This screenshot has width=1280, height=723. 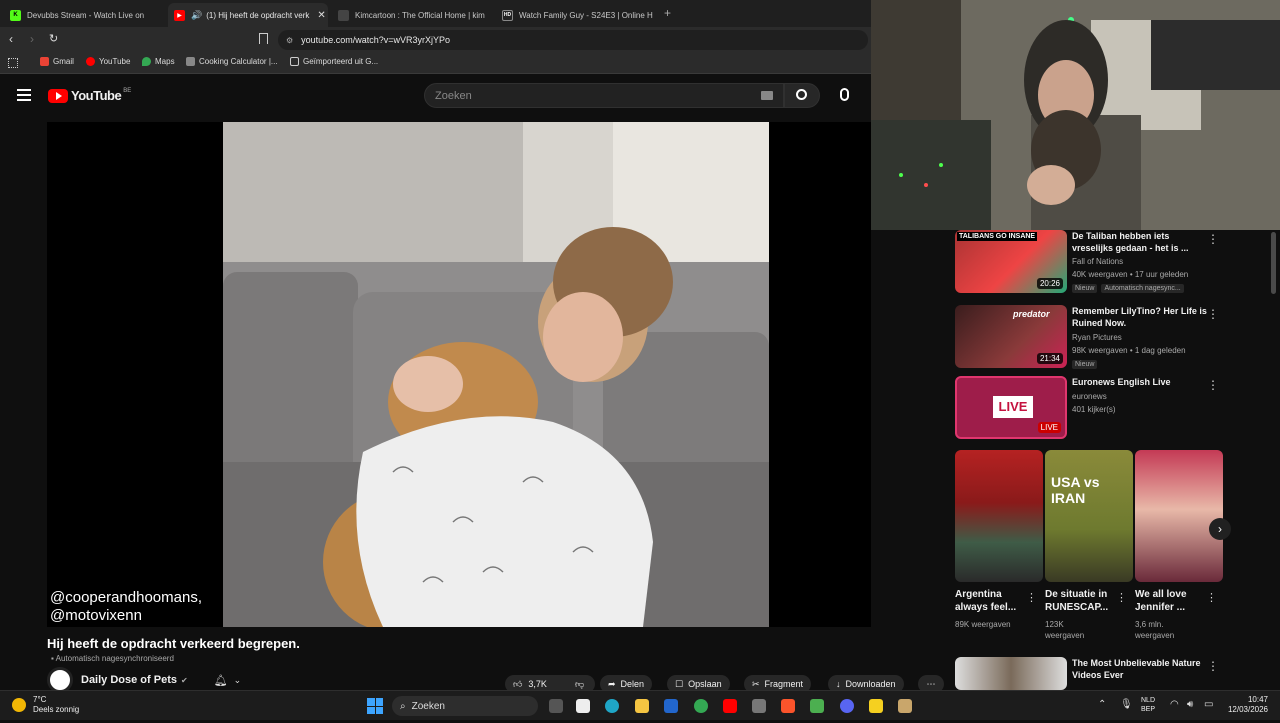 What do you see at coordinates (730, 706) in the screenshot?
I see `youtube-app-icon` at bounding box center [730, 706].